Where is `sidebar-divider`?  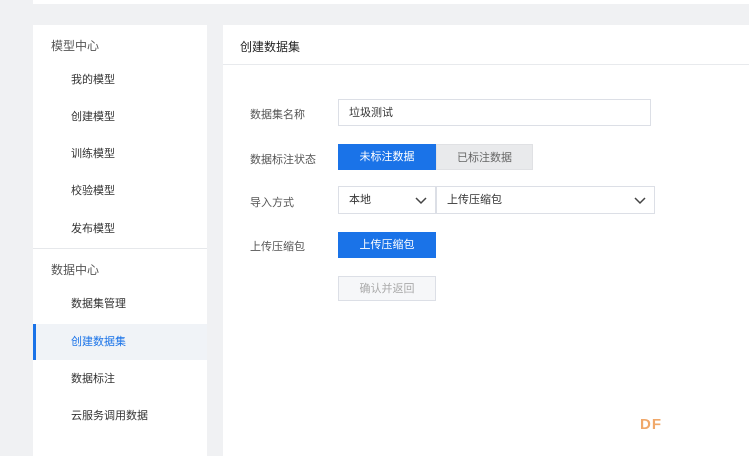 sidebar-divider is located at coordinates (120, 248).